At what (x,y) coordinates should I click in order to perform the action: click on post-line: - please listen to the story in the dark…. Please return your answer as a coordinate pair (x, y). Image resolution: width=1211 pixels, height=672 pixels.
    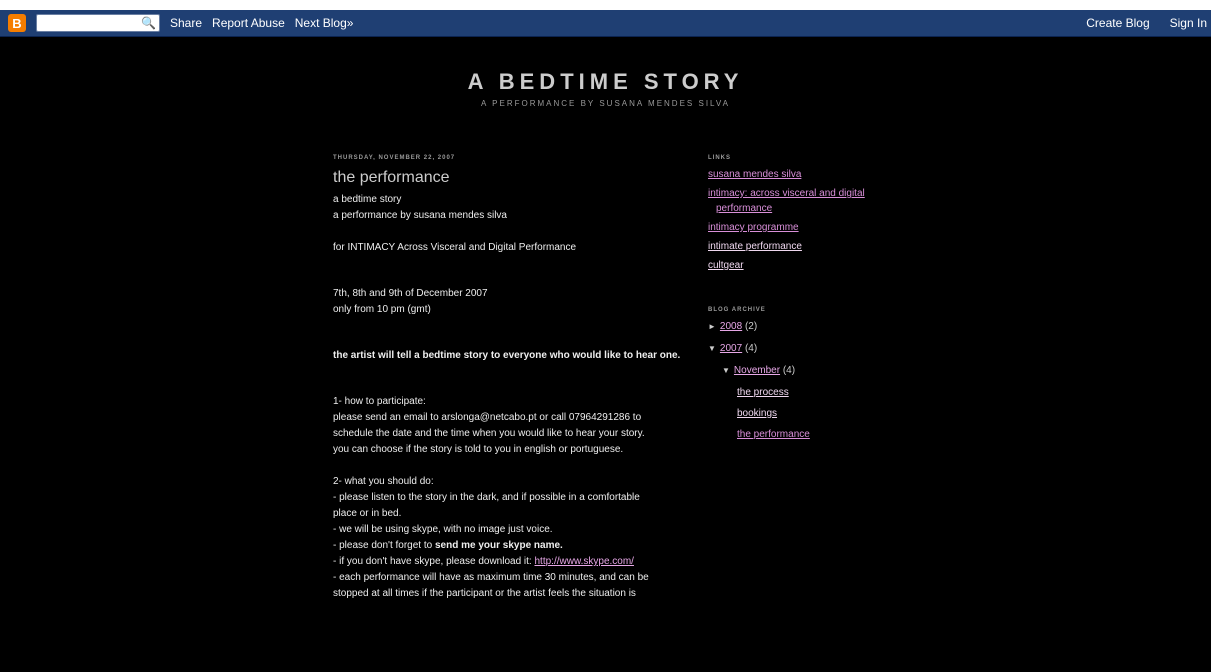
    Looking at the image, I should click on (486, 497).